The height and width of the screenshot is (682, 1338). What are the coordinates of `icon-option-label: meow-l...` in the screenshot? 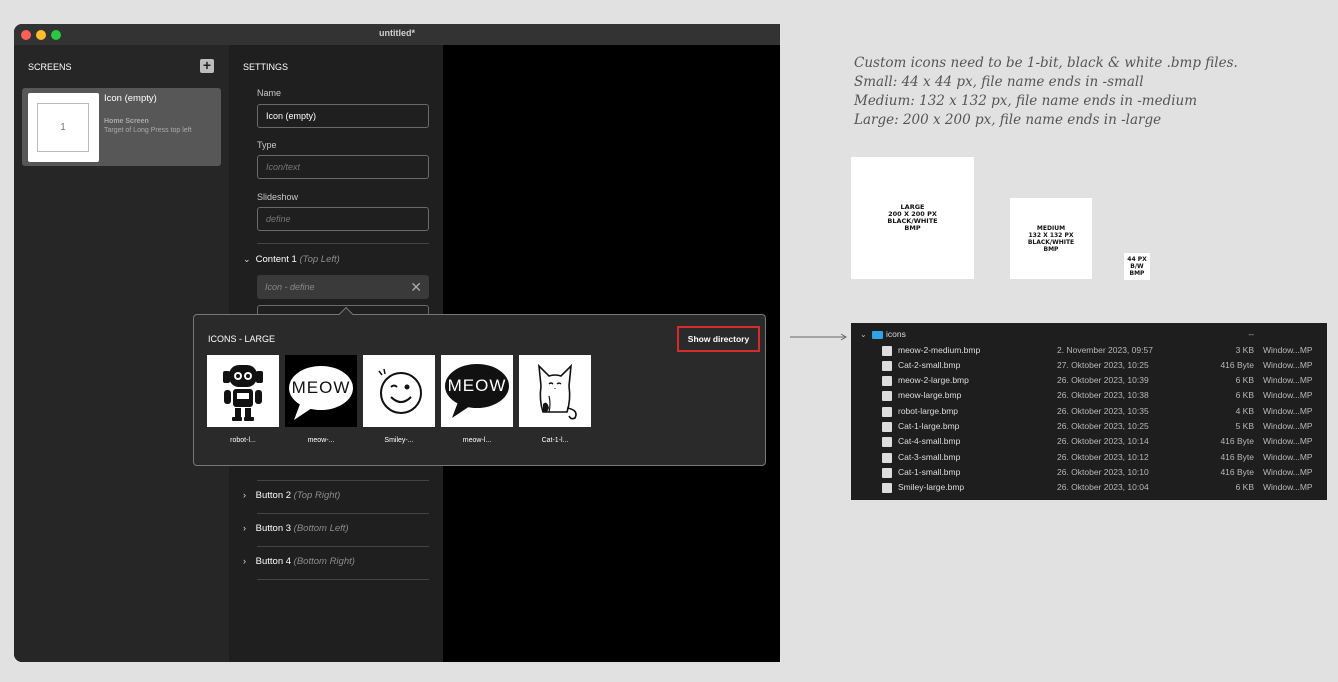 It's located at (477, 440).